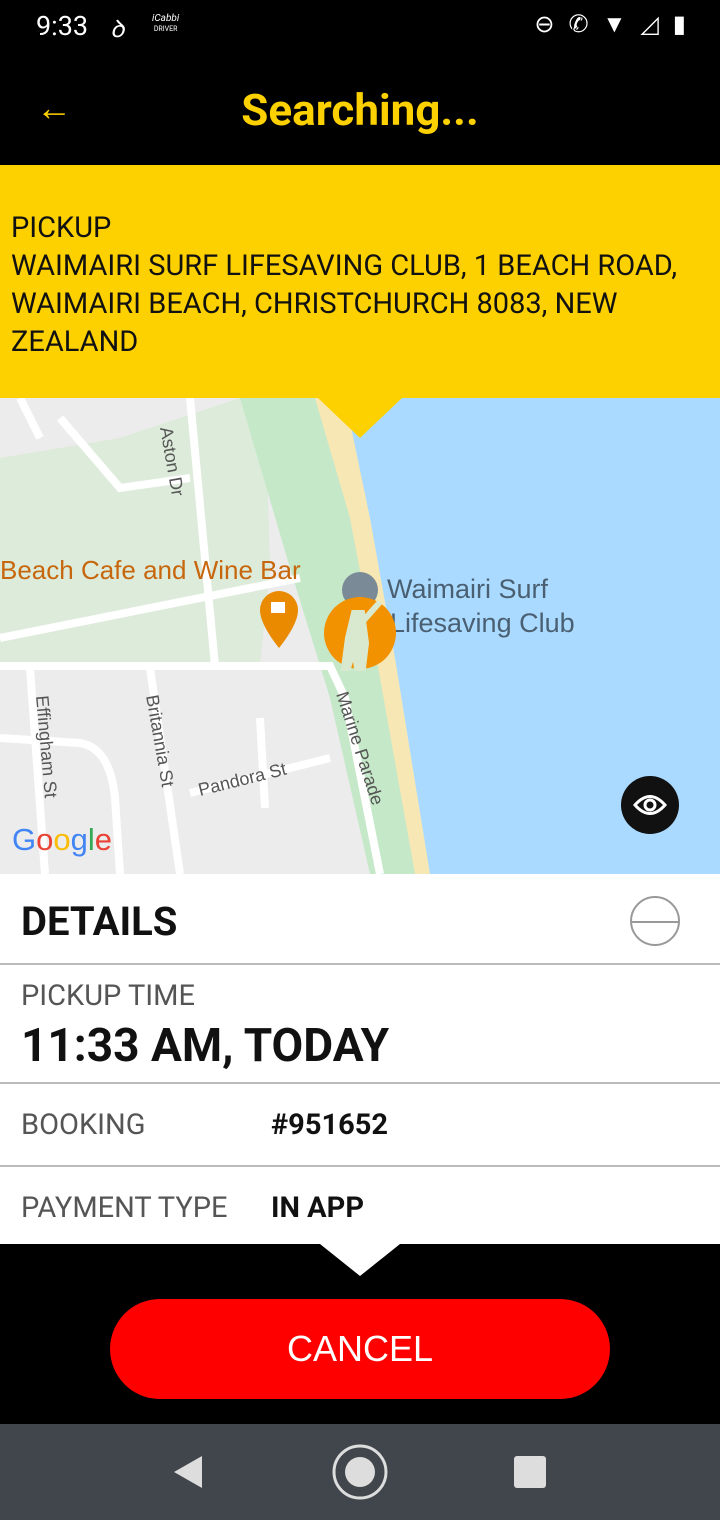  Describe the element at coordinates (614, 24) in the screenshot. I see `wifi-icon: ▼` at that location.